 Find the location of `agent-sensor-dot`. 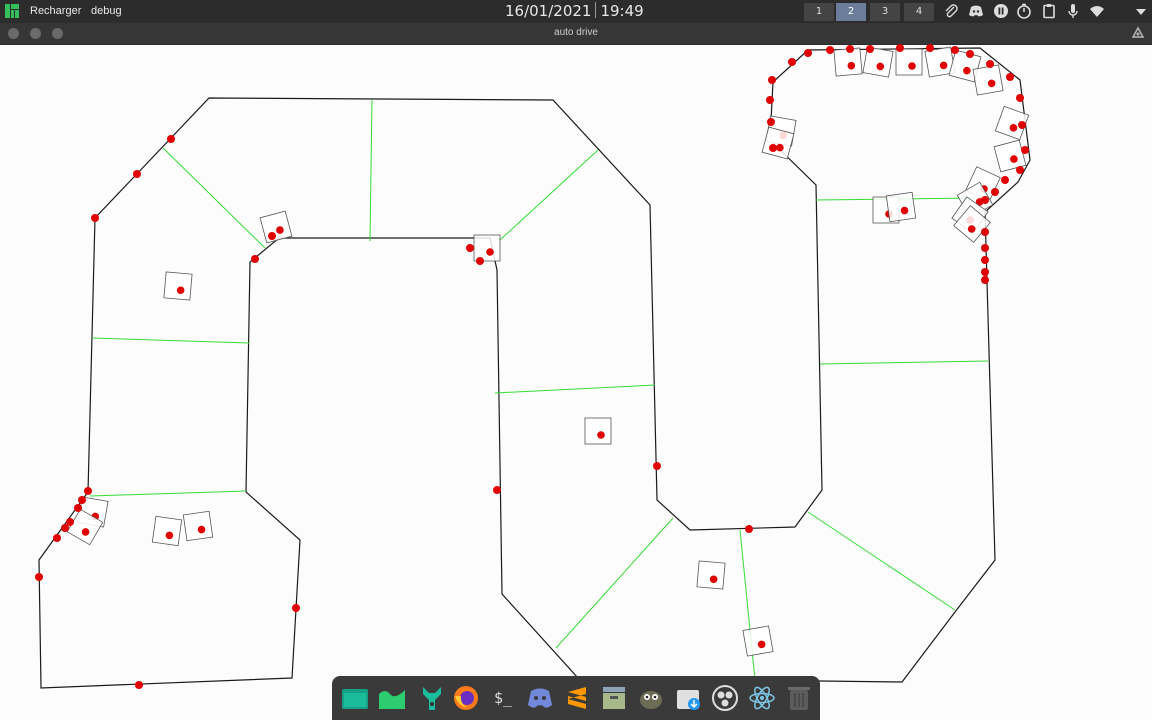

agent-sensor-dot is located at coordinates (912, 66).